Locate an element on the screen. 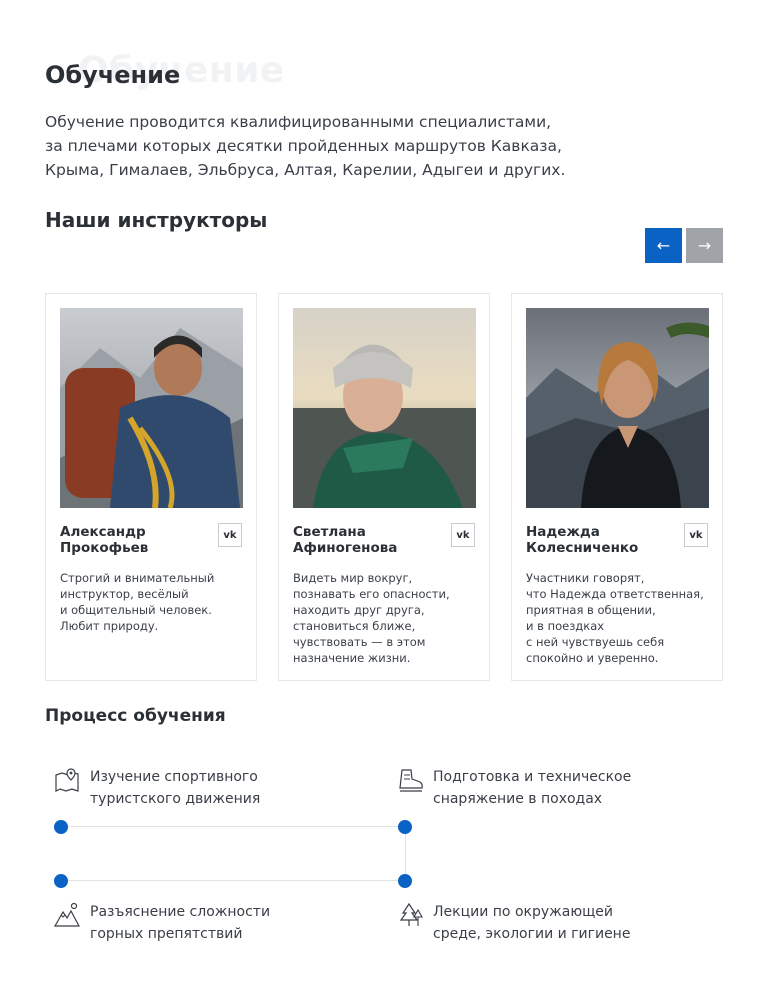 This screenshot has height=992, width=768. arrow-left-icon: ← is located at coordinates (663, 245).